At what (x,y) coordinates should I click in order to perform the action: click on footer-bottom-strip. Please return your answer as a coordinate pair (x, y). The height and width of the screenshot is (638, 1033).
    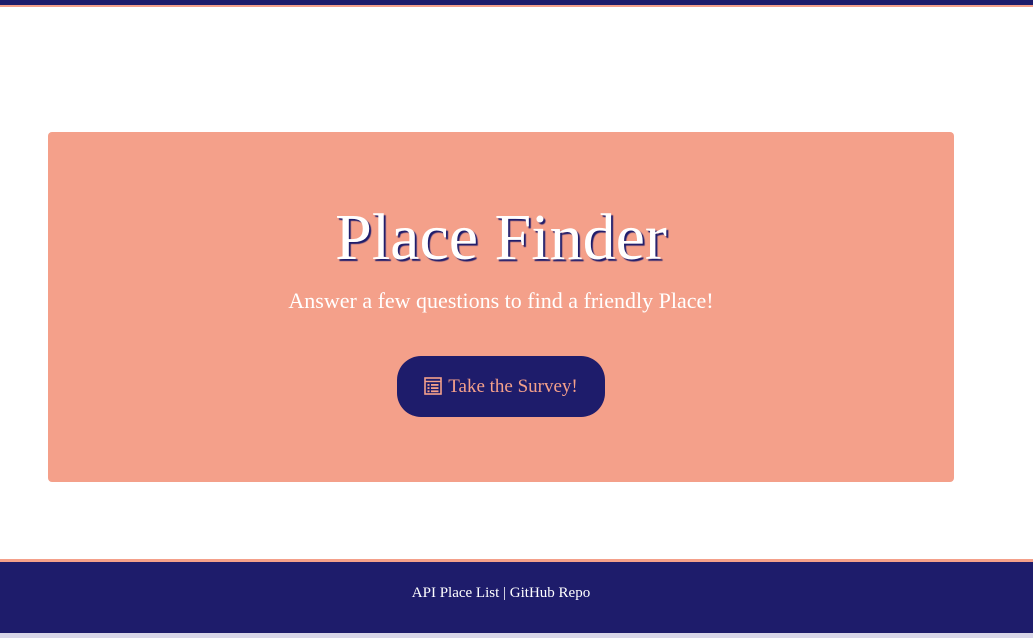
    Looking at the image, I should click on (516, 635).